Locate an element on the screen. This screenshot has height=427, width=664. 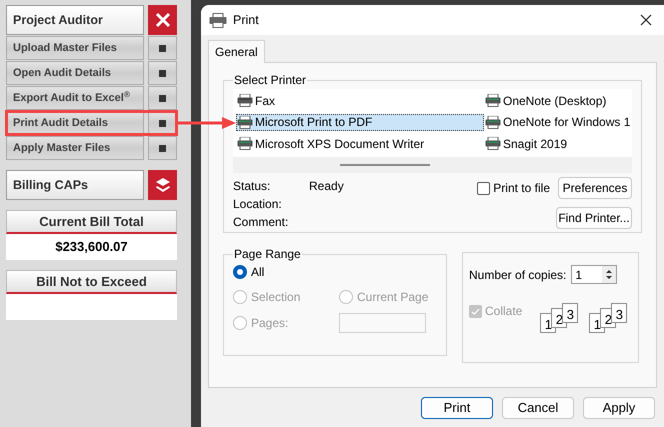
printer-item: Snagit 2019 is located at coordinates (558, 143).